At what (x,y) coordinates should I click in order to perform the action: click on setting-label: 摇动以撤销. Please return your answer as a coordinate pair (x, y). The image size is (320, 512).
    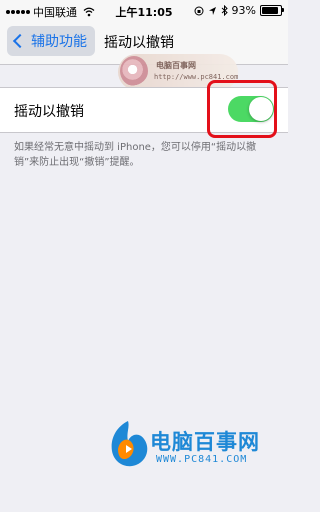
    Looking at the image, I should click on (49, 112).